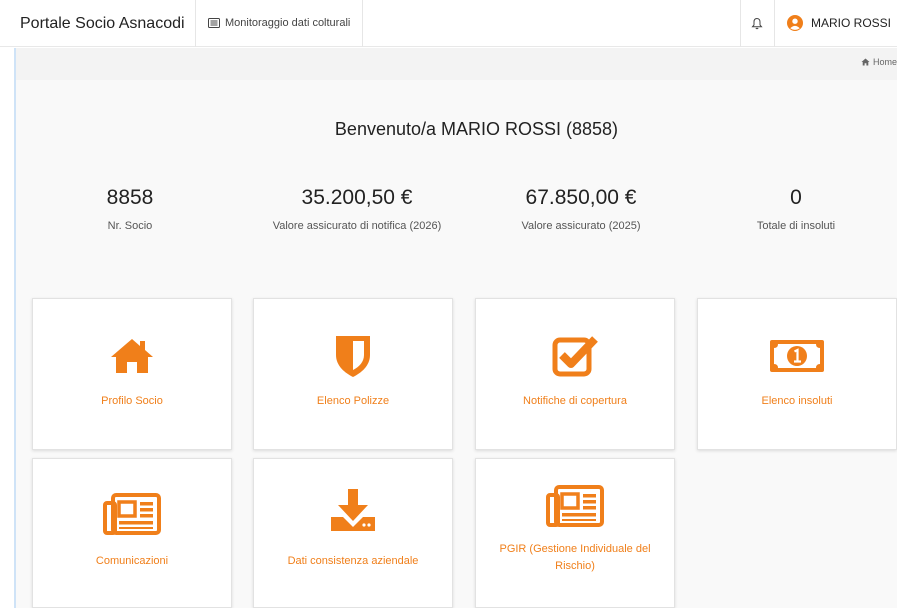 Image resolution: width=897 pixels, height=608 pixels. I want to click on list-alt-icon, so click(214, 23).